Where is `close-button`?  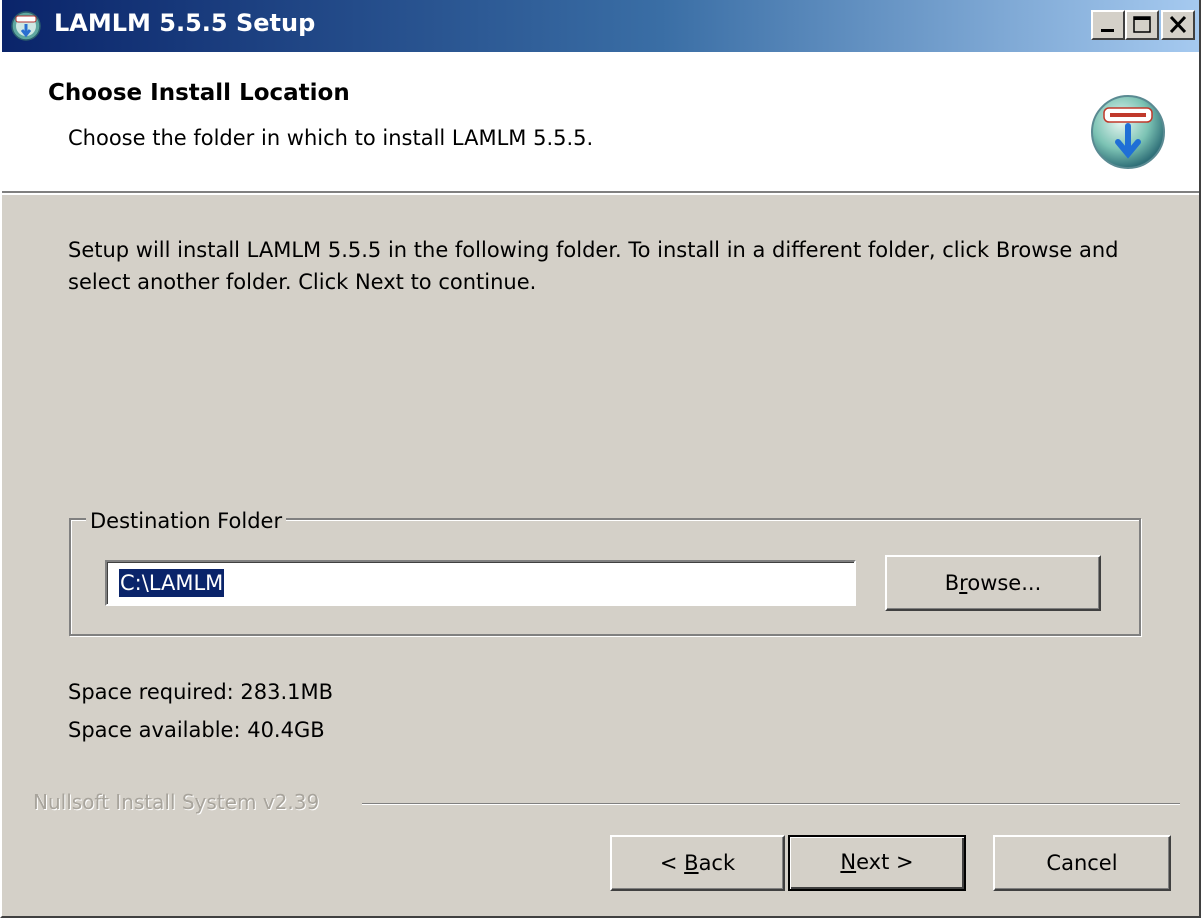 close-button is located at coordinates (1178, 25).